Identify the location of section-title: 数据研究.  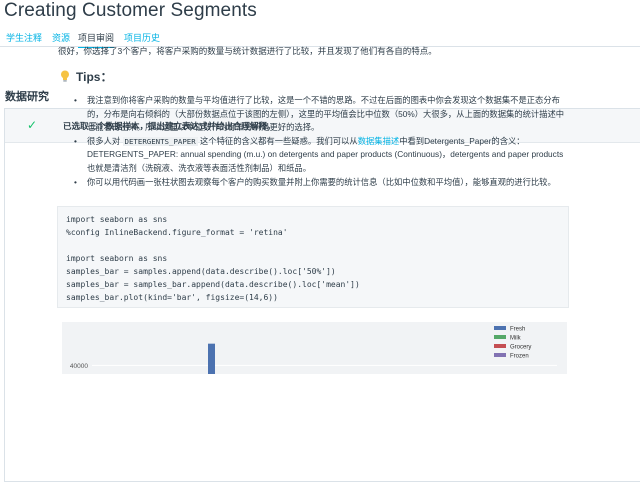
(27, 97).